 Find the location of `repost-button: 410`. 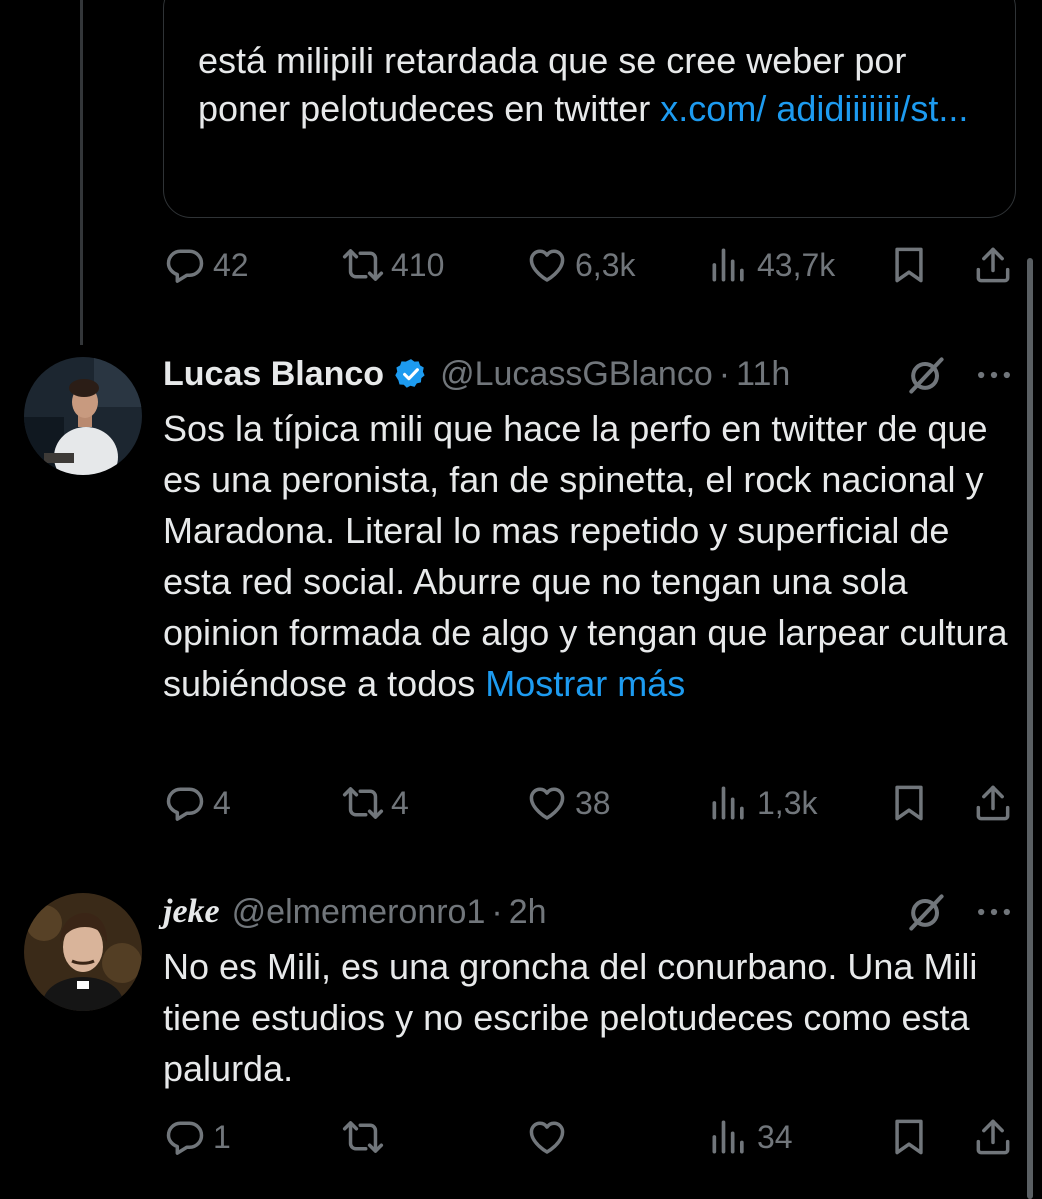

repost-button: 410 is located at coordinates (392, 265).